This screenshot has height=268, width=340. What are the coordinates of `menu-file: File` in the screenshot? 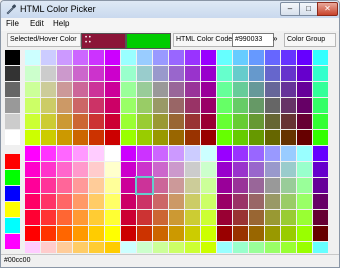 It's located at (12, 23).